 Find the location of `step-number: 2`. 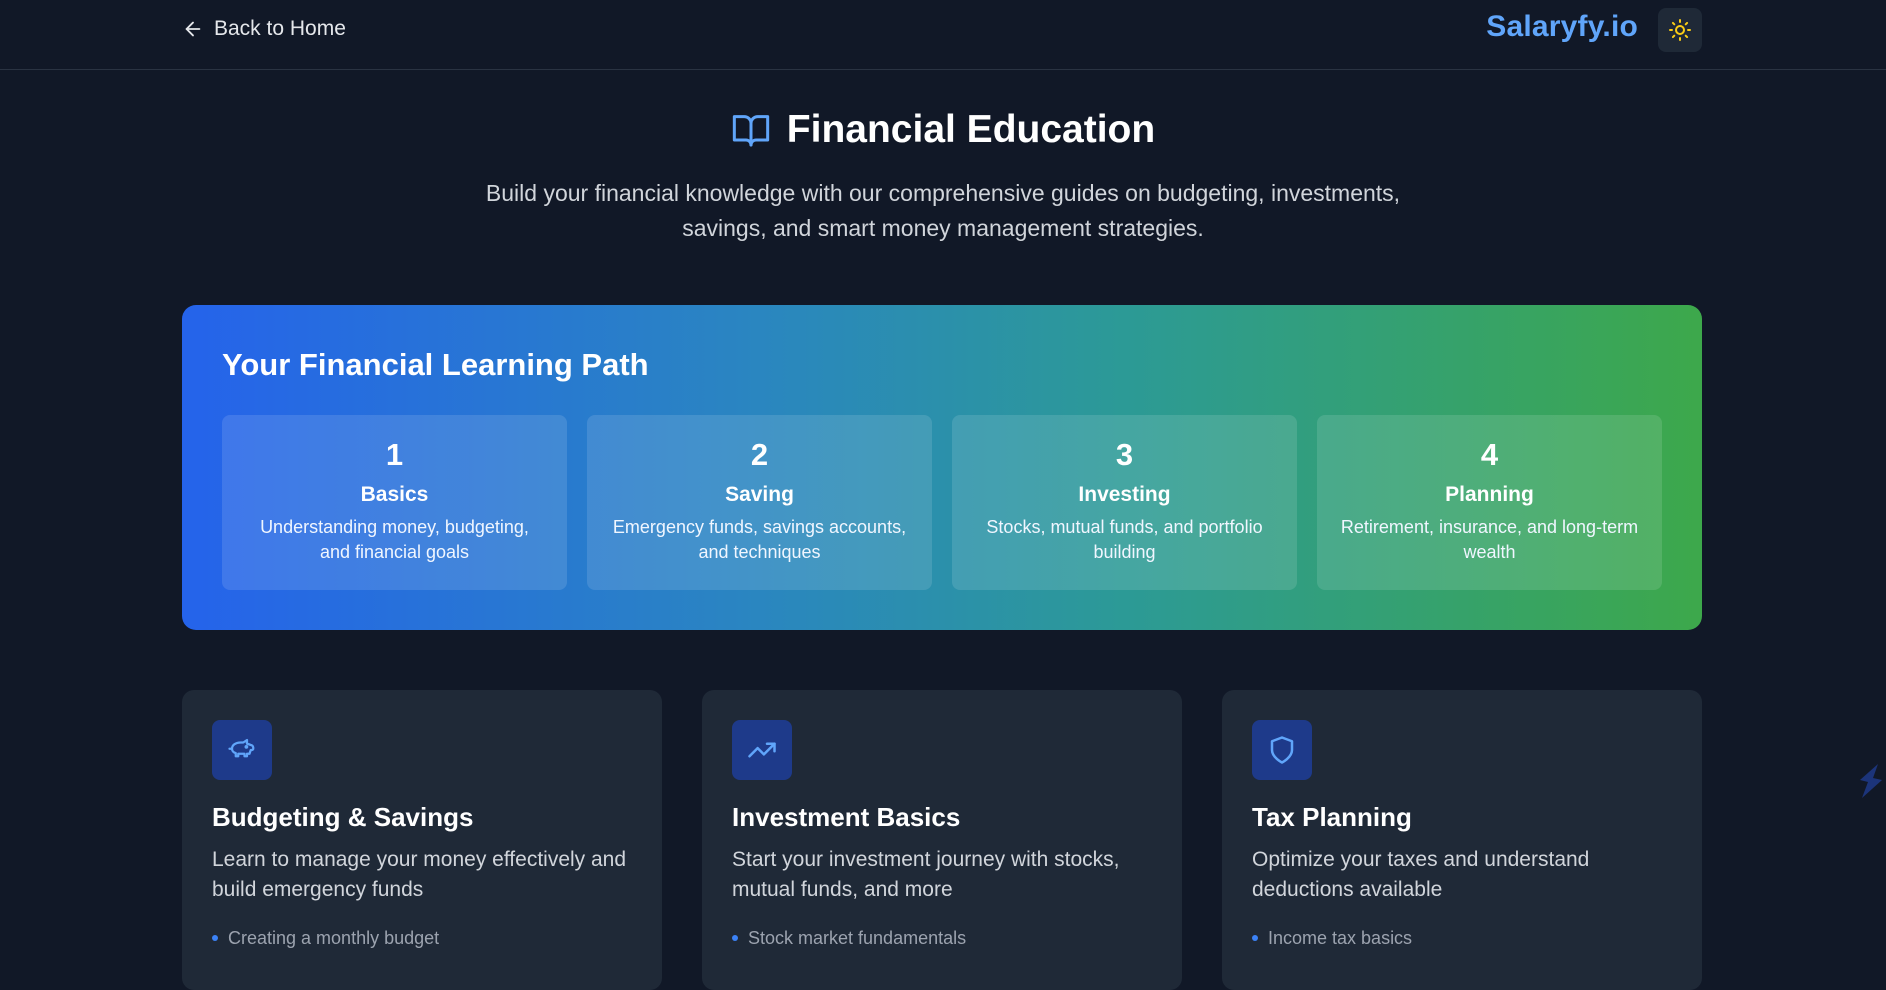

step-number: 2 is located at coordinates (759, 454).